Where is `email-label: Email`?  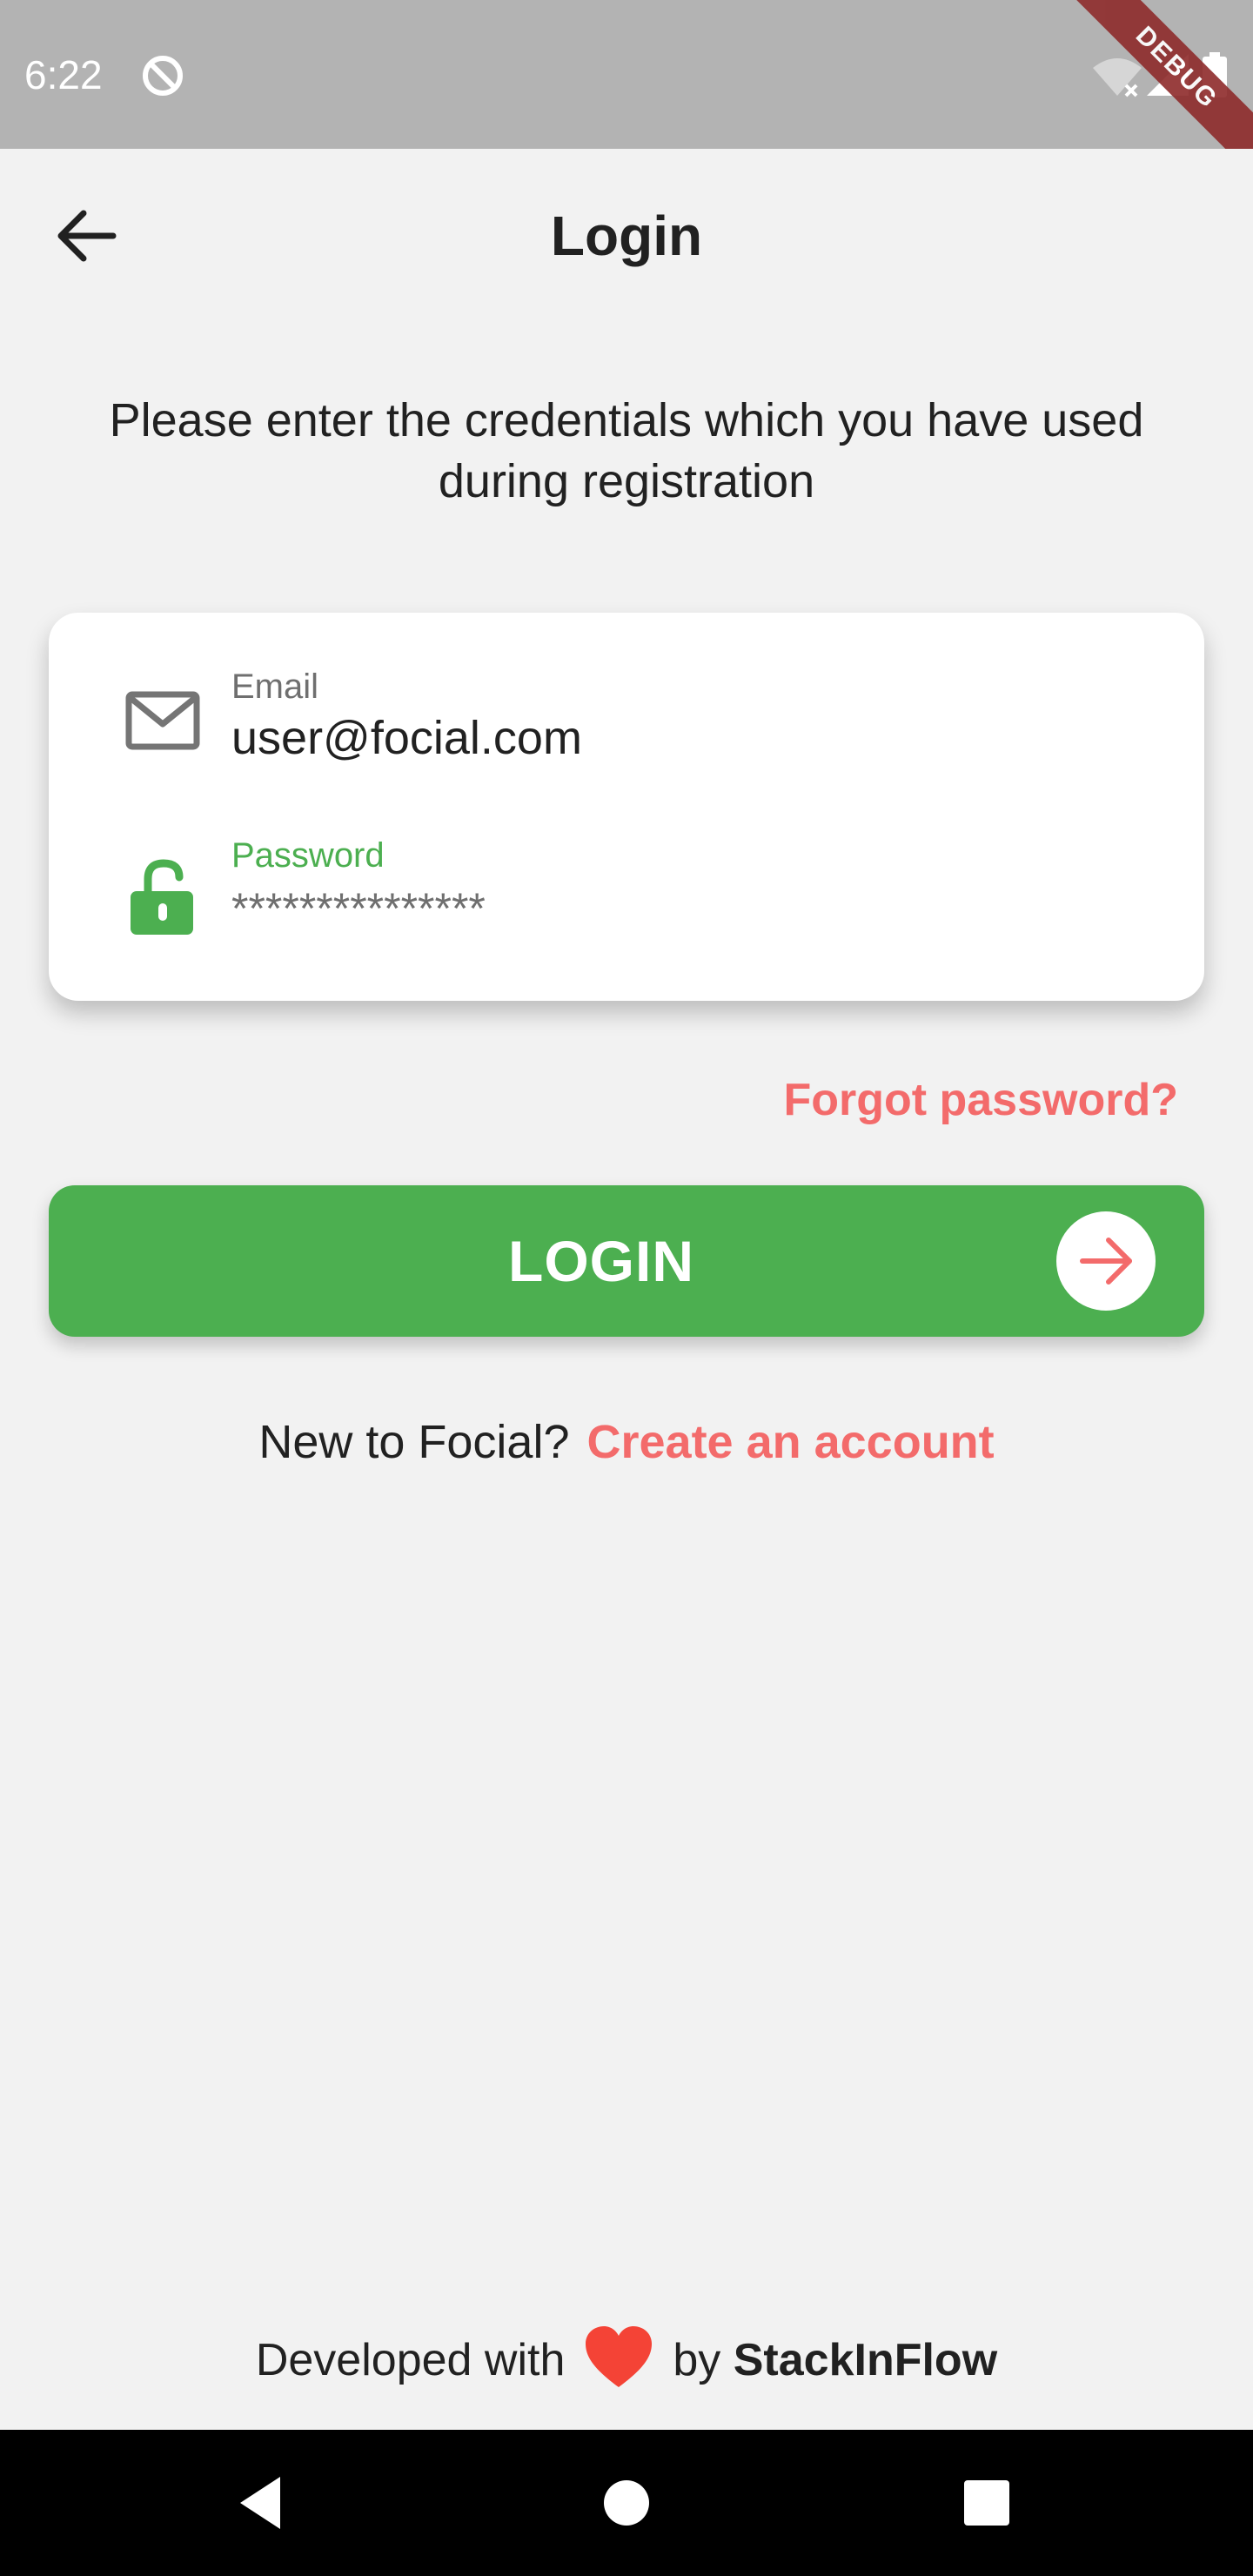
email-label: Email is located at coordinates (275, 686).